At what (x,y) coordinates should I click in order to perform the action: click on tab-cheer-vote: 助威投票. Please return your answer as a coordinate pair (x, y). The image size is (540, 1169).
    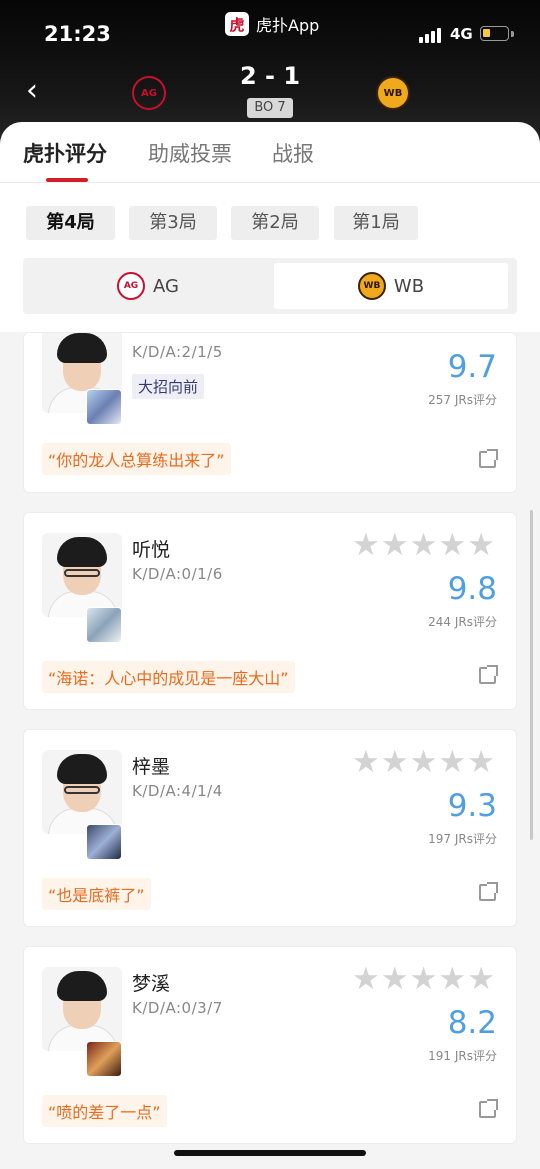
    Looking at the image, I should click on (190, 153).